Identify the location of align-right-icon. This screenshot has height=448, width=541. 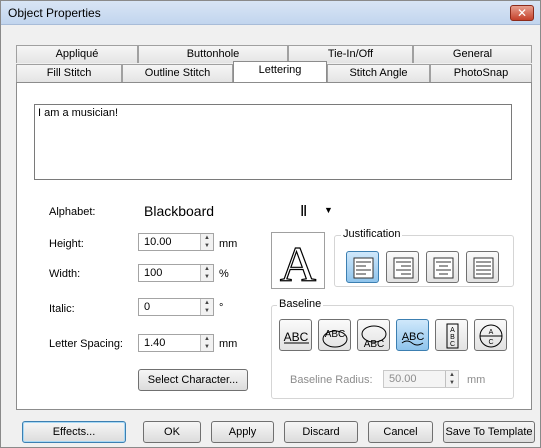
(403, 268).